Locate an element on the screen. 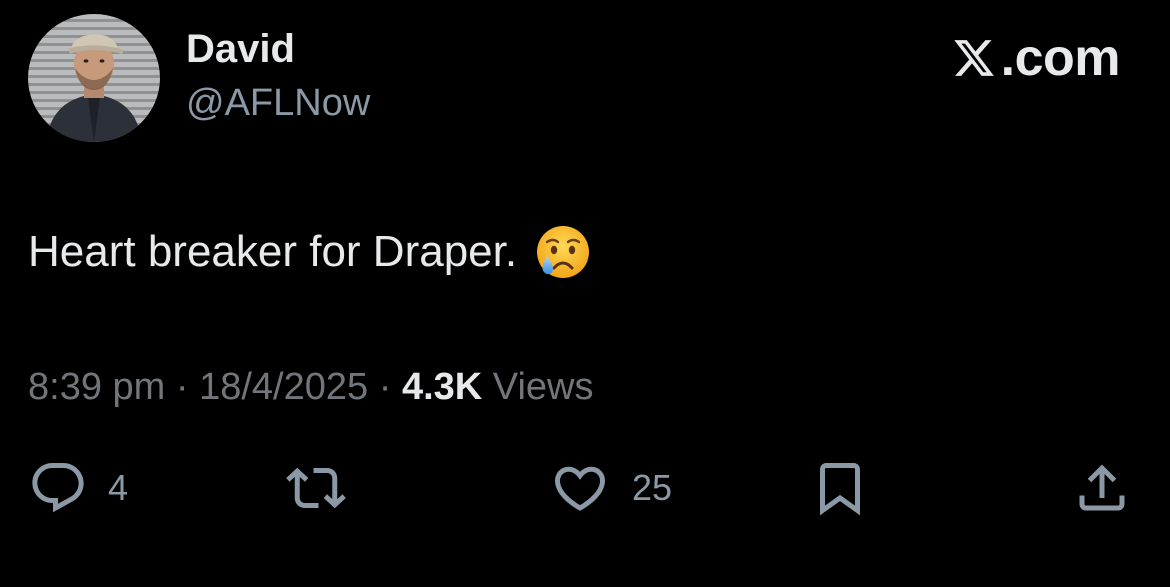 The height and width of the screenshot is (587, 1170). bookmark-icon is located at coordinates (840, 489).